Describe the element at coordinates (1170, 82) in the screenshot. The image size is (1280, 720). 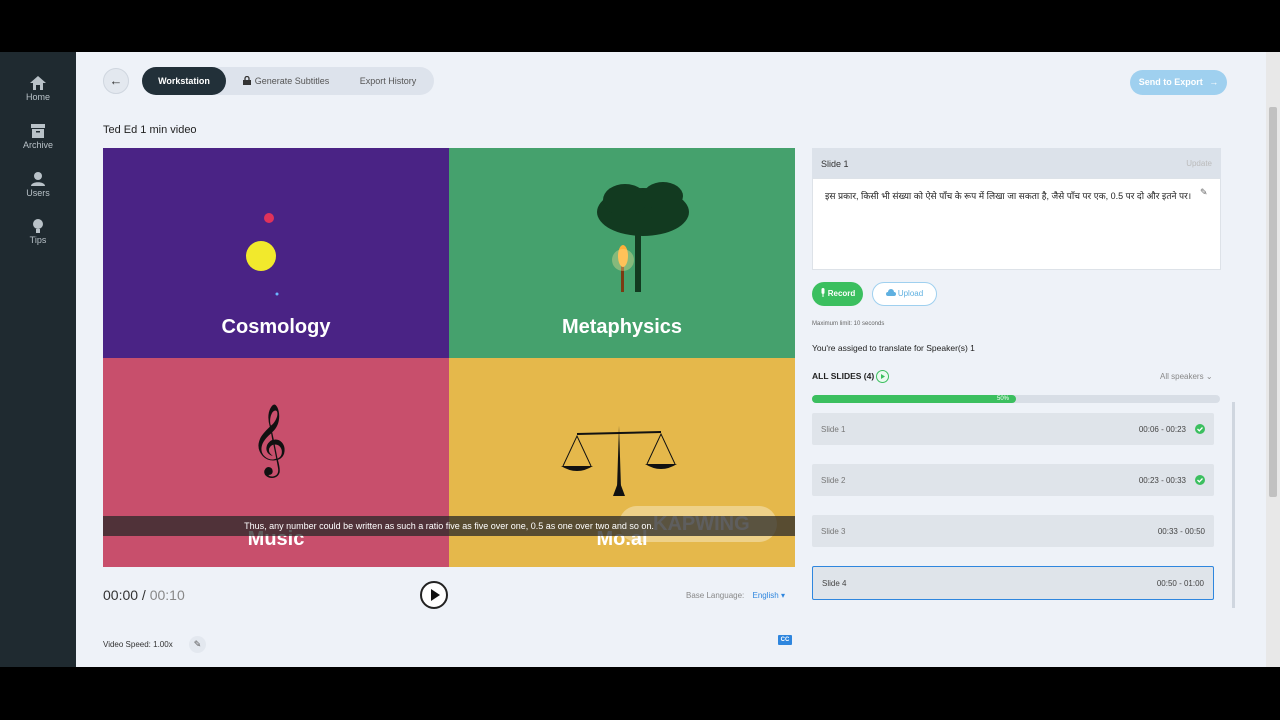
I see `send-label: Send to Export` at that location.